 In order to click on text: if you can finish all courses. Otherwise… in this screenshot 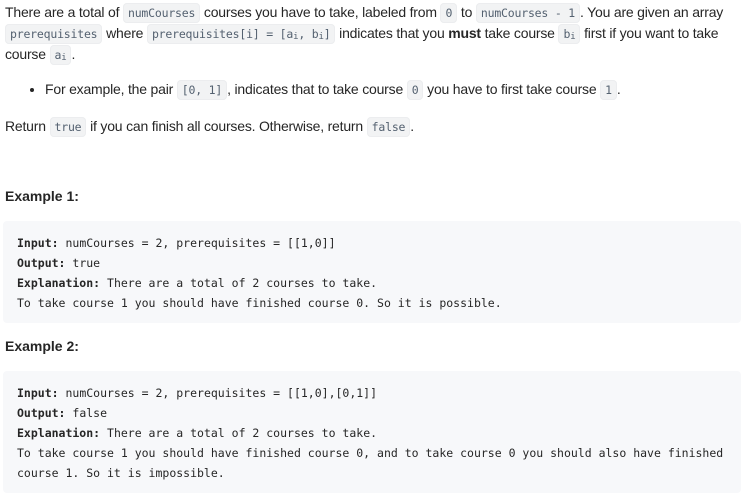, I will do `click(226, 126)`.